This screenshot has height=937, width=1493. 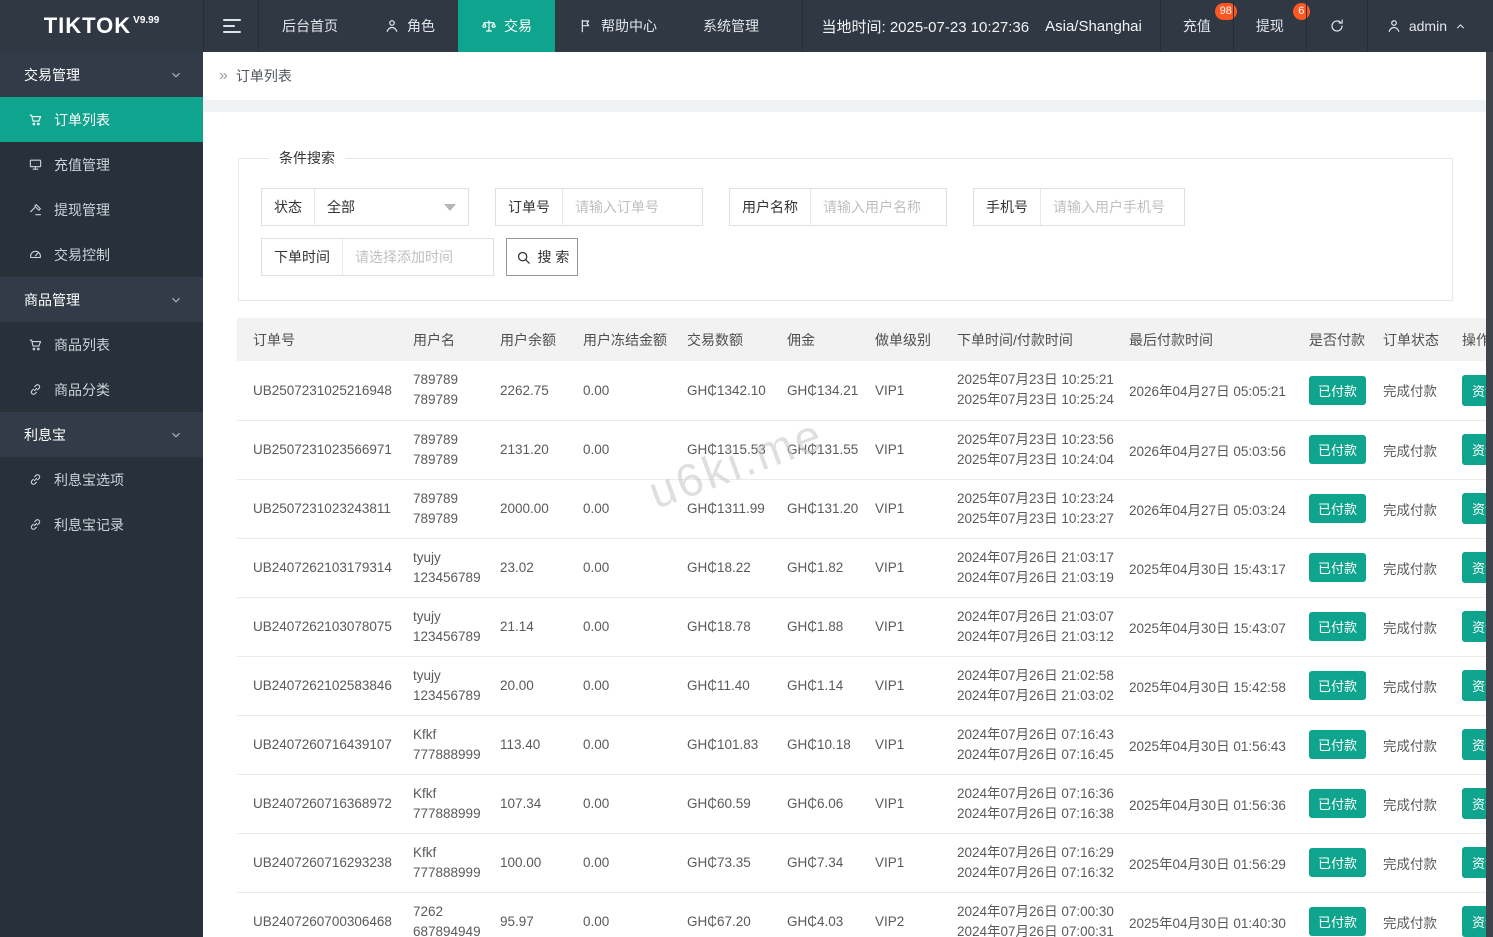 I want to click on cart-icon, so click(x=35, y=344).